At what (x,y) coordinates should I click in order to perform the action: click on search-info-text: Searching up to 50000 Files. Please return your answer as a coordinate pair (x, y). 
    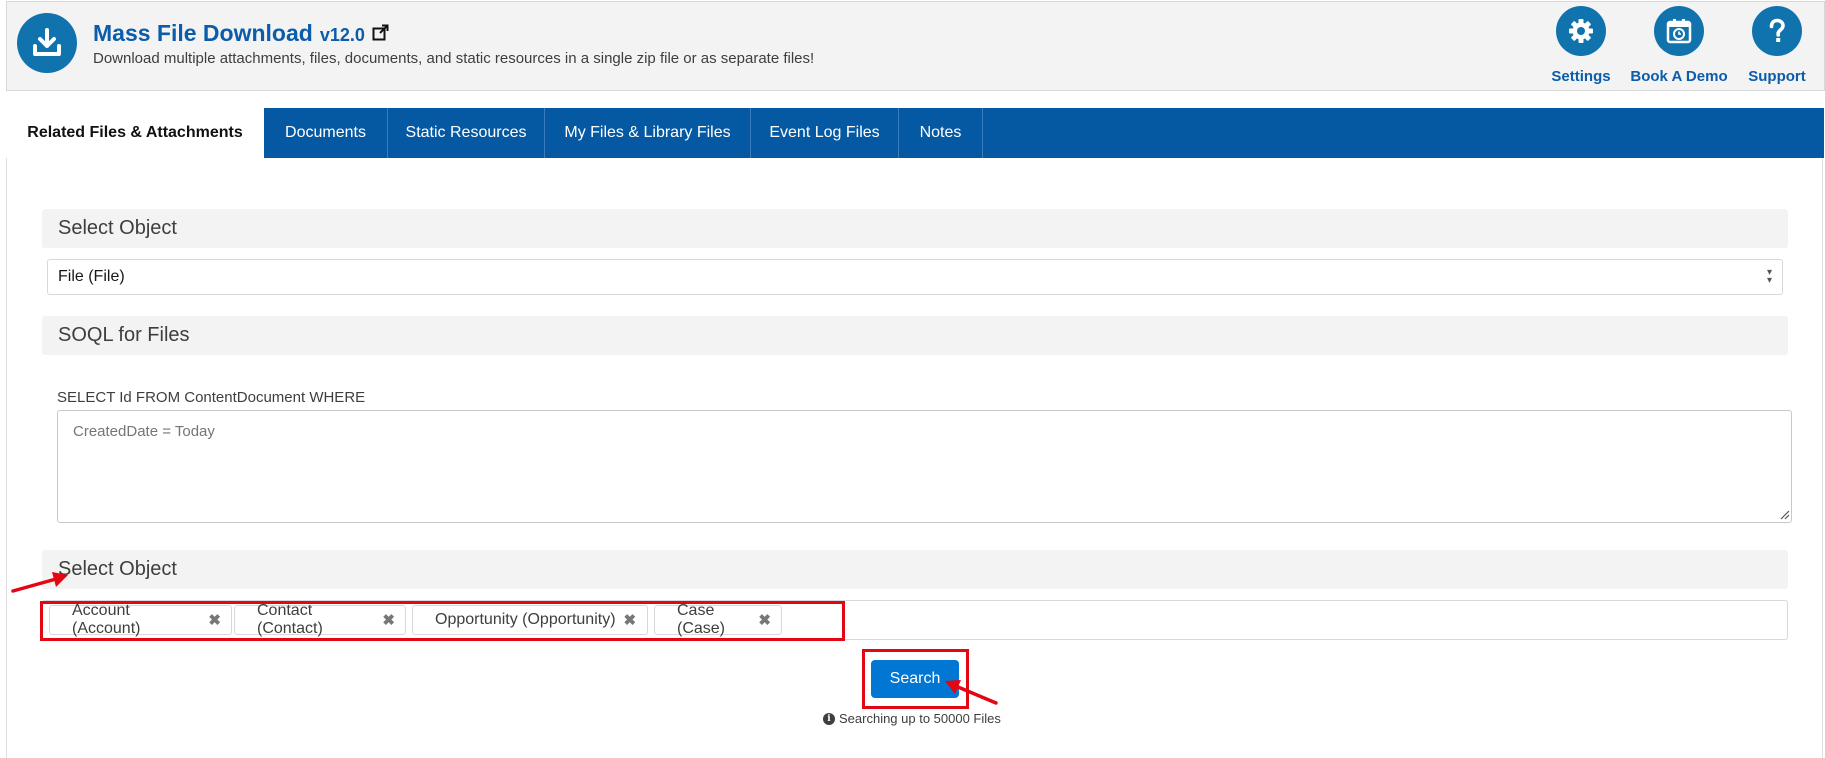
    Looking at the image, I should click on (920, 718).